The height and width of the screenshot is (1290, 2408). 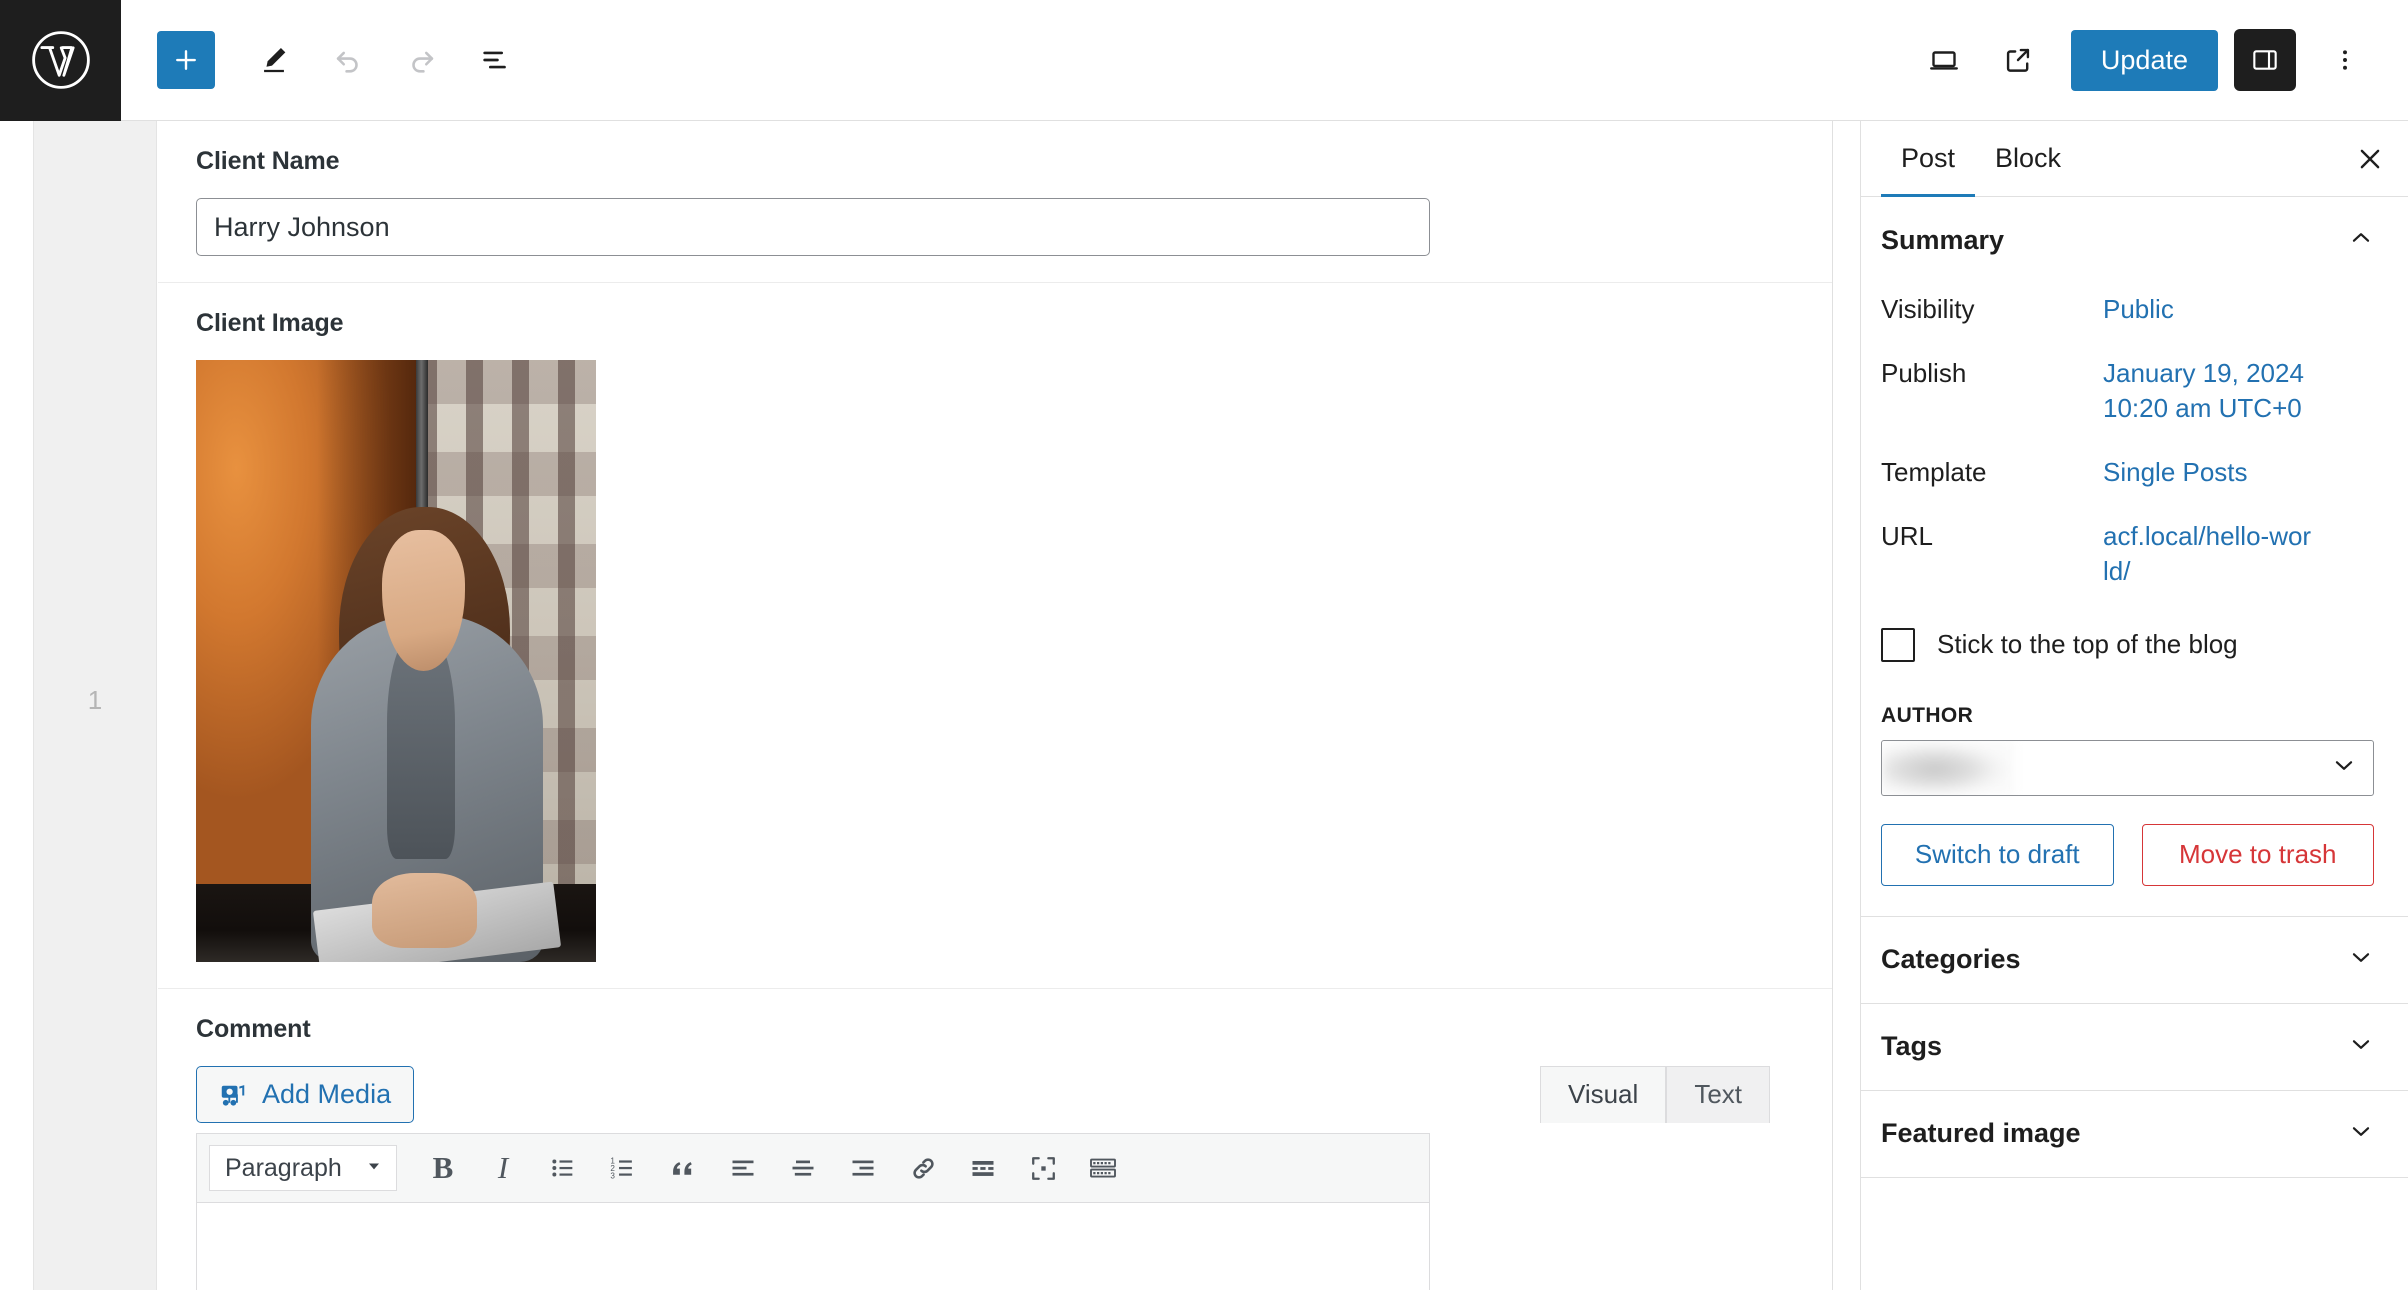 I want to click on photo-person, so click(x=429, y=727).